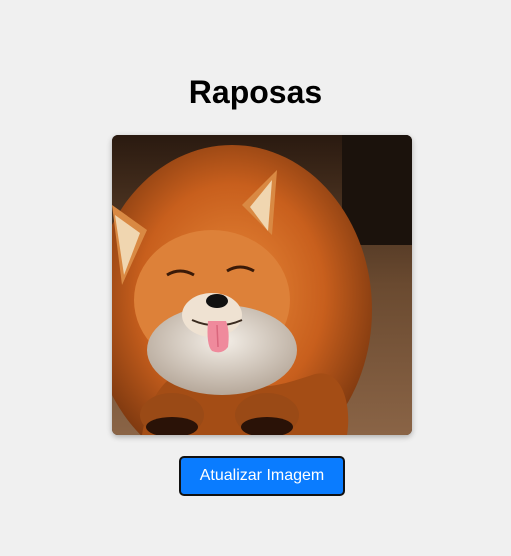  I want to click on refresh-image-button: Atualizar Imagem, so click(262, 476).